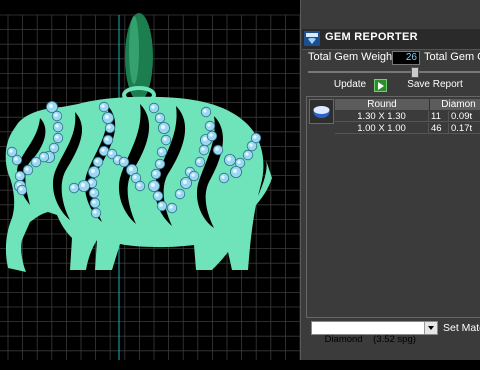 Image resolution: width=480 pixels, height=370 pixels. What do you see at coordinates (415, 72) in the screenshot?
I see `slider-thumb` at bounding box center [415, 72].